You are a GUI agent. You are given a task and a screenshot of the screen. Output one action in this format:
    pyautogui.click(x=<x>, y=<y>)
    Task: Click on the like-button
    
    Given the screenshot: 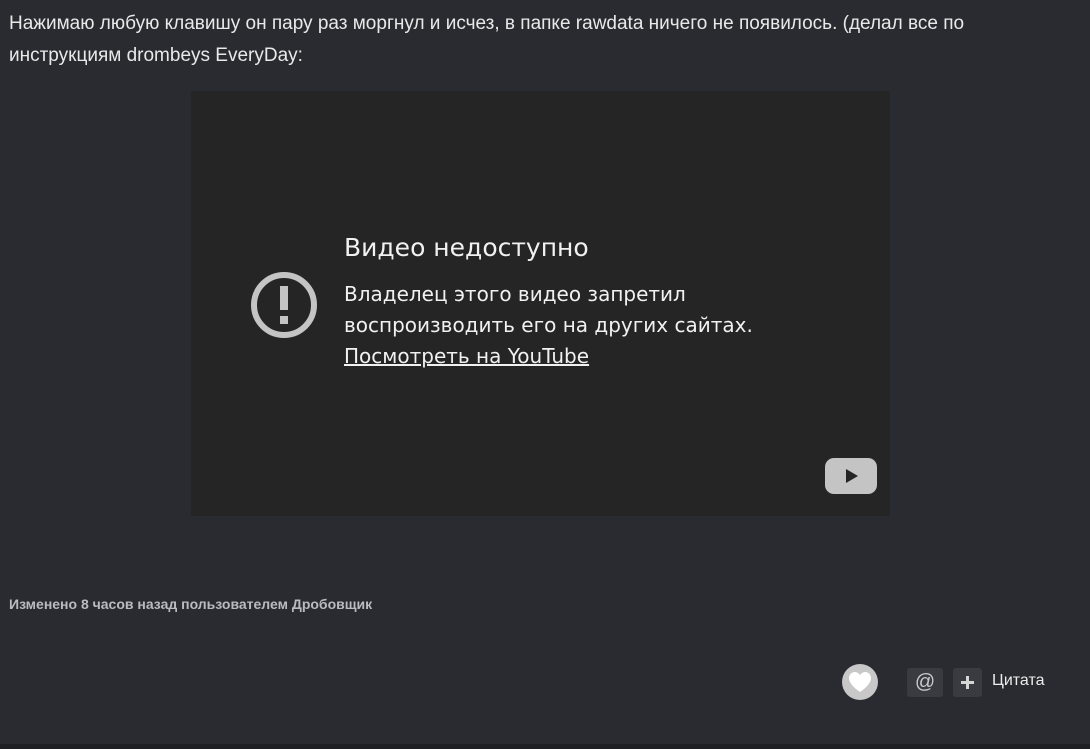 What is the action you would take?
    pyautogui.click(x=860, y=682)
    